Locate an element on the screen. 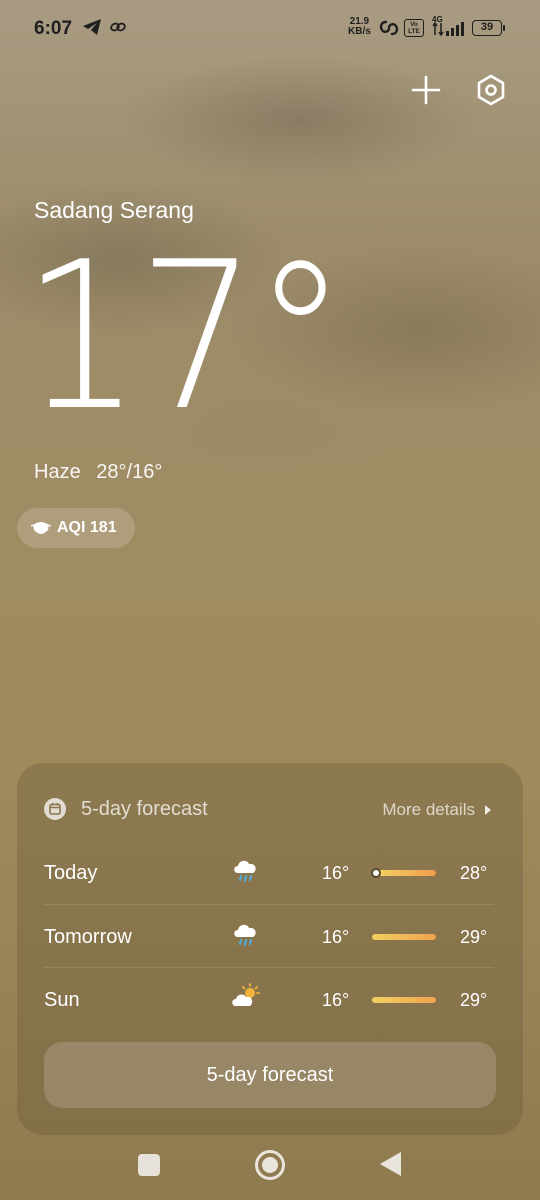  back-button is located at coordinates (390, 1164).